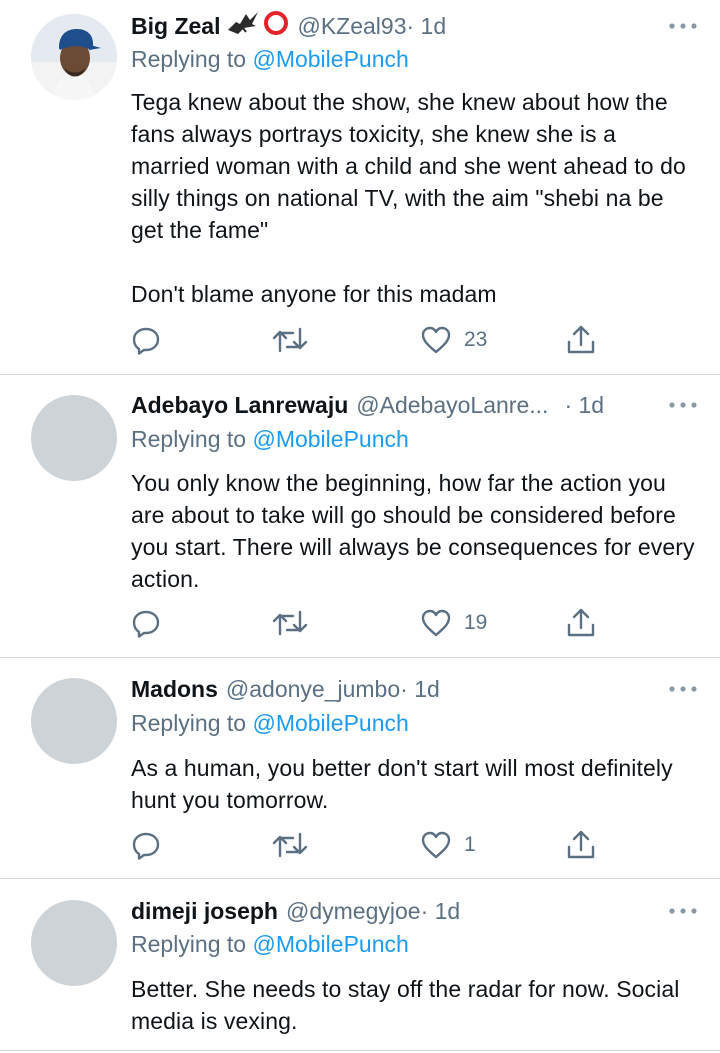 This screenshot has height=1053, width=720. What do you see at coordinates (453, 340) in the screenshot?
I see `like-button: 23` at bounding box center [453, 340].